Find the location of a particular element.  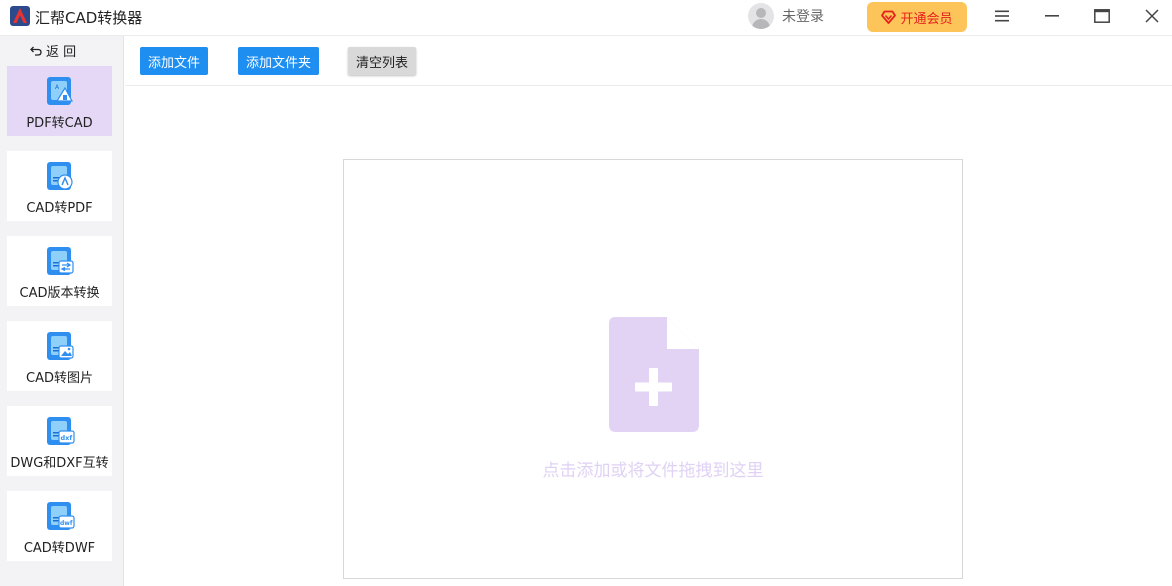

sidebar-item-cad-version-convert: CAD版本转换 is located at coordinates (59, 271).